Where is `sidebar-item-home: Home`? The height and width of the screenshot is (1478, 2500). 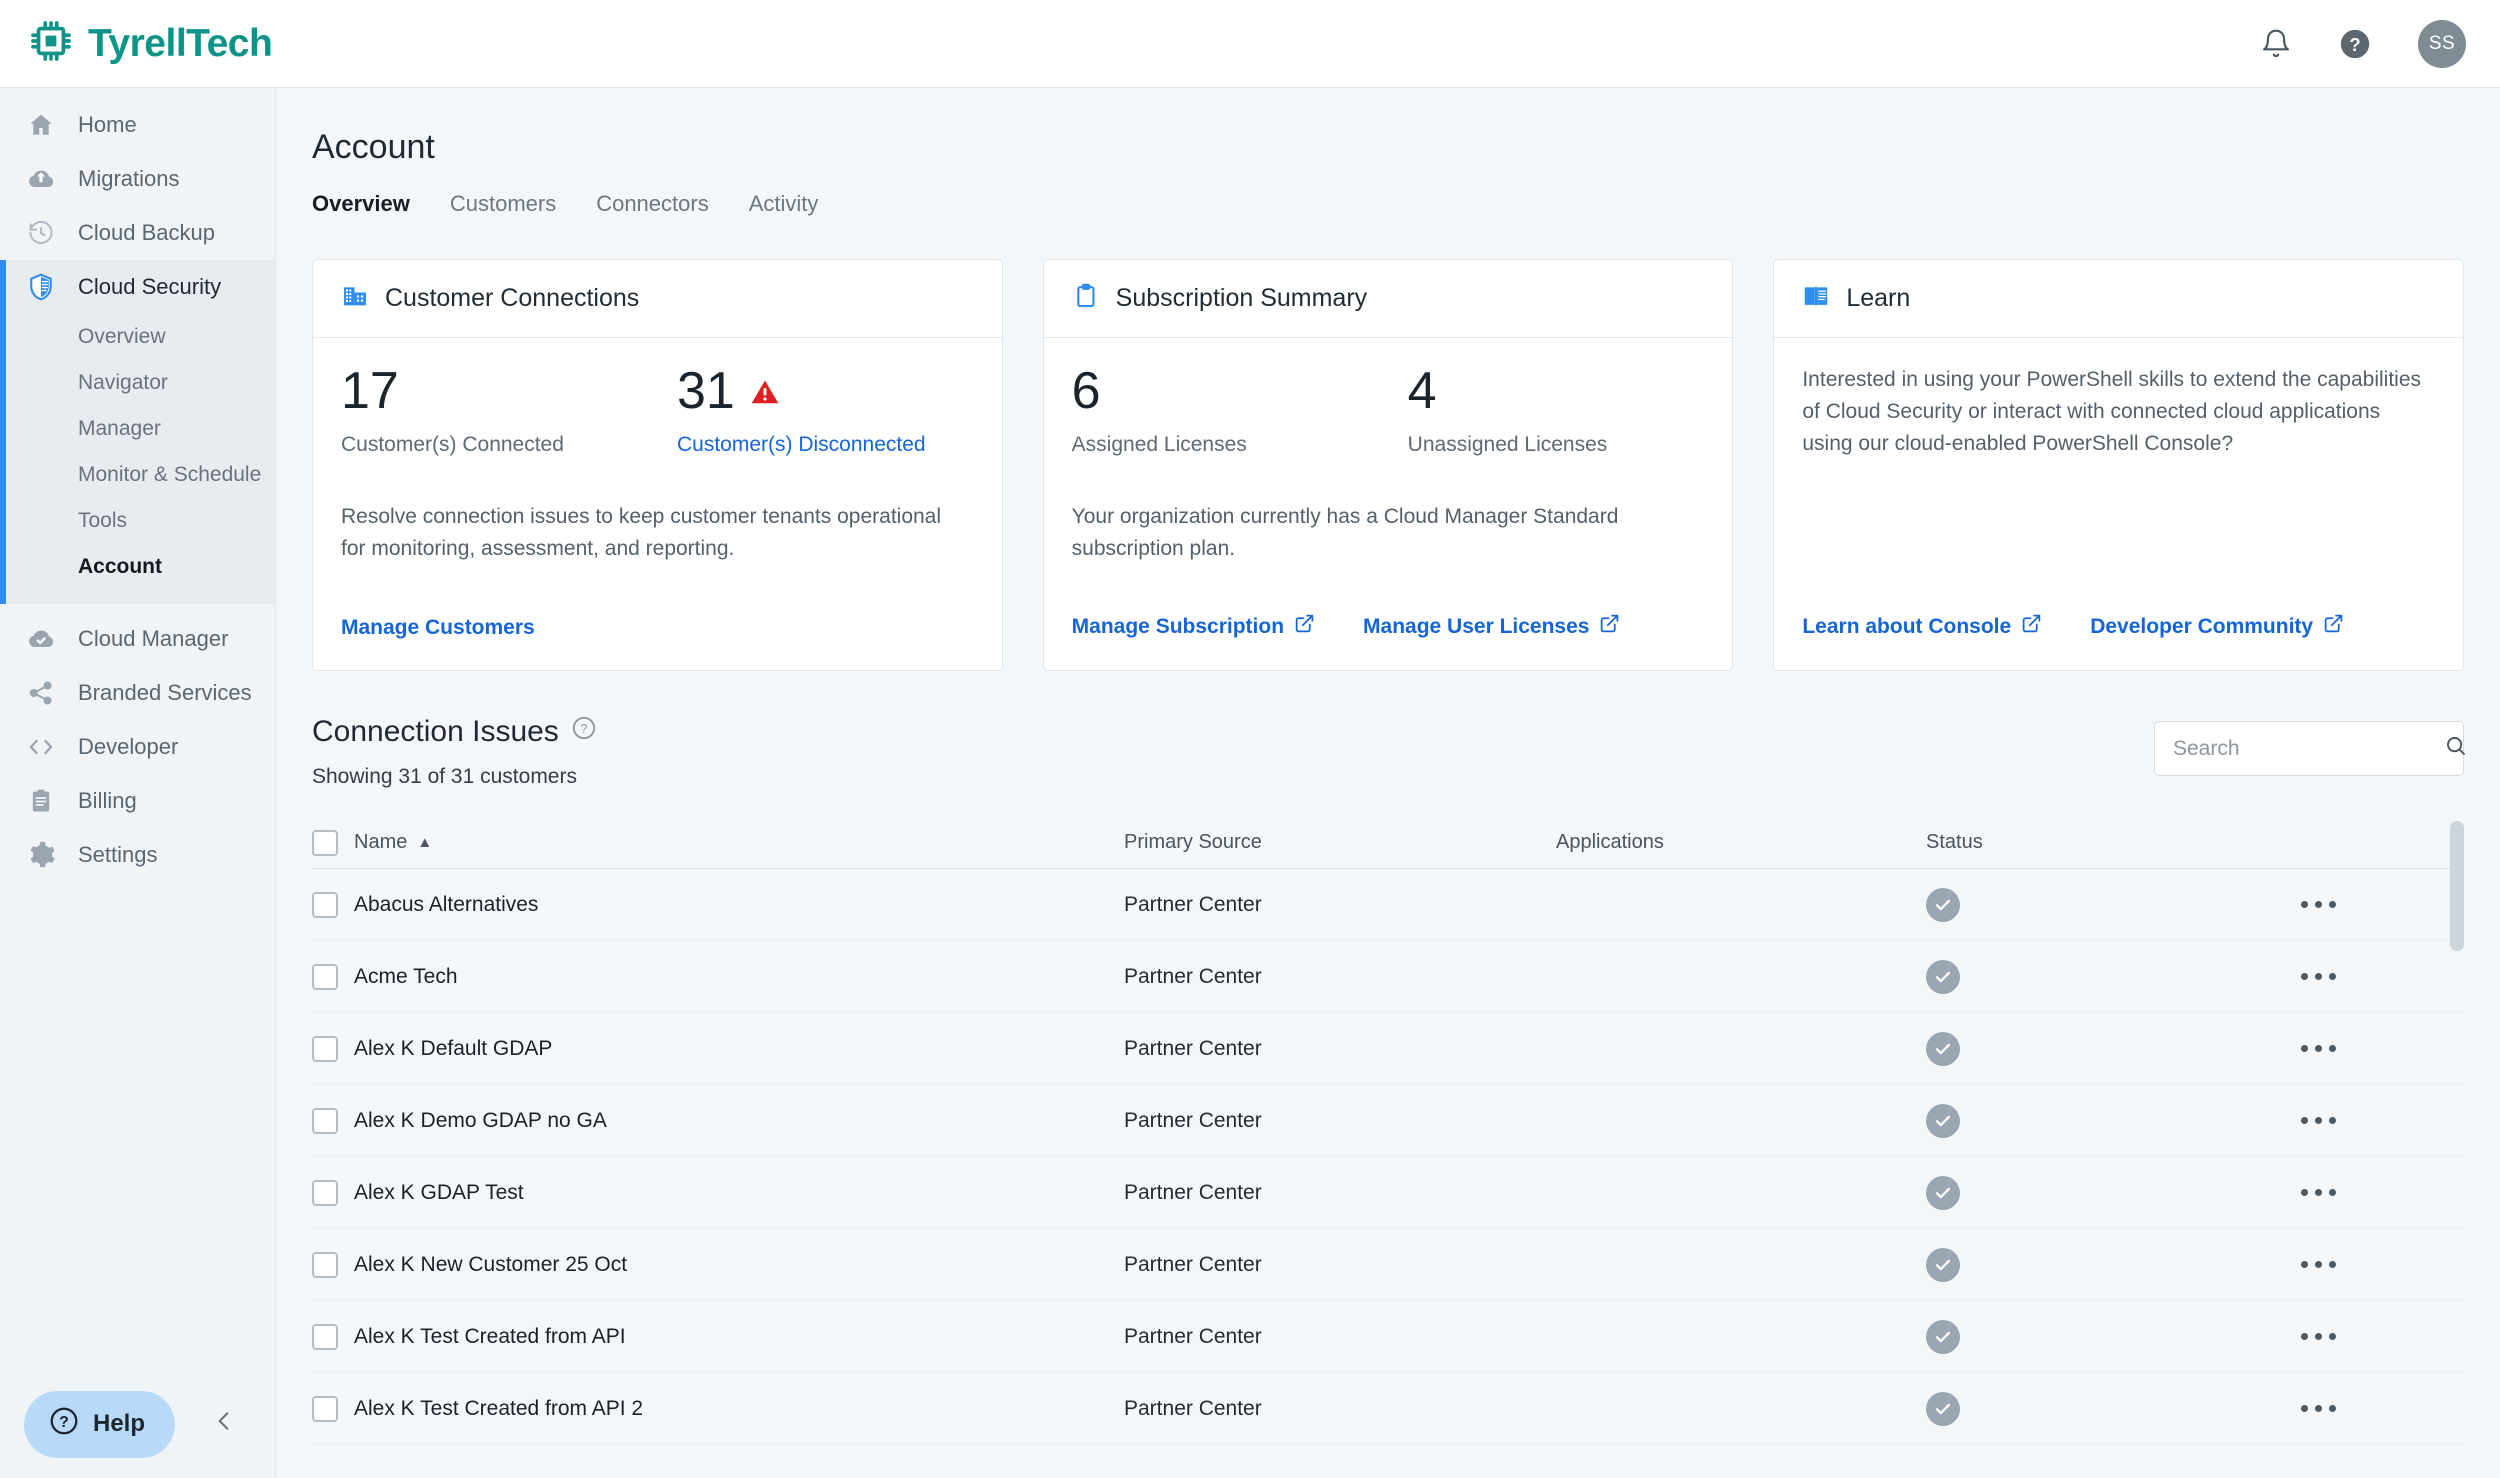
sidebar-item-home: Home is located at coordinates (137, 125).